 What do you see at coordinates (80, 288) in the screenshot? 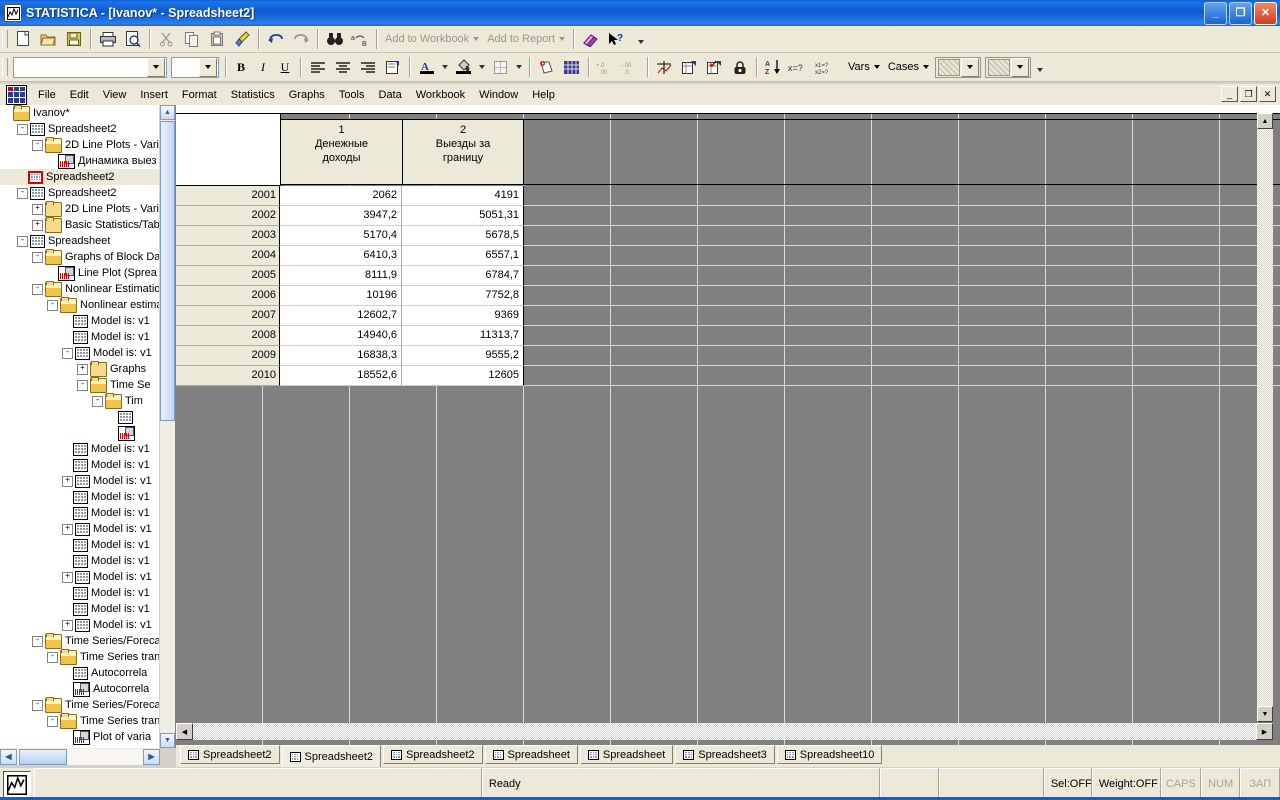
I see `tree-item: - Nonlinear Estimation` at bounding box center [80, 288].